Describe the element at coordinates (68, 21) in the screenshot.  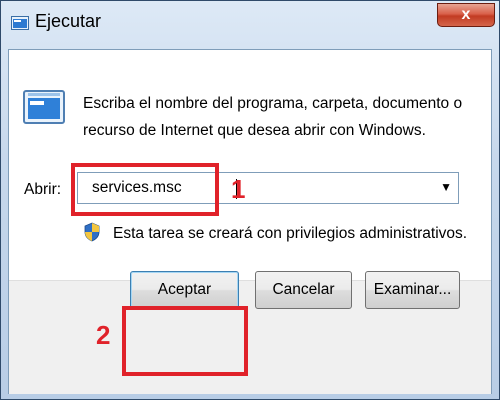
I see `window-title: Ejecutar` at that location.